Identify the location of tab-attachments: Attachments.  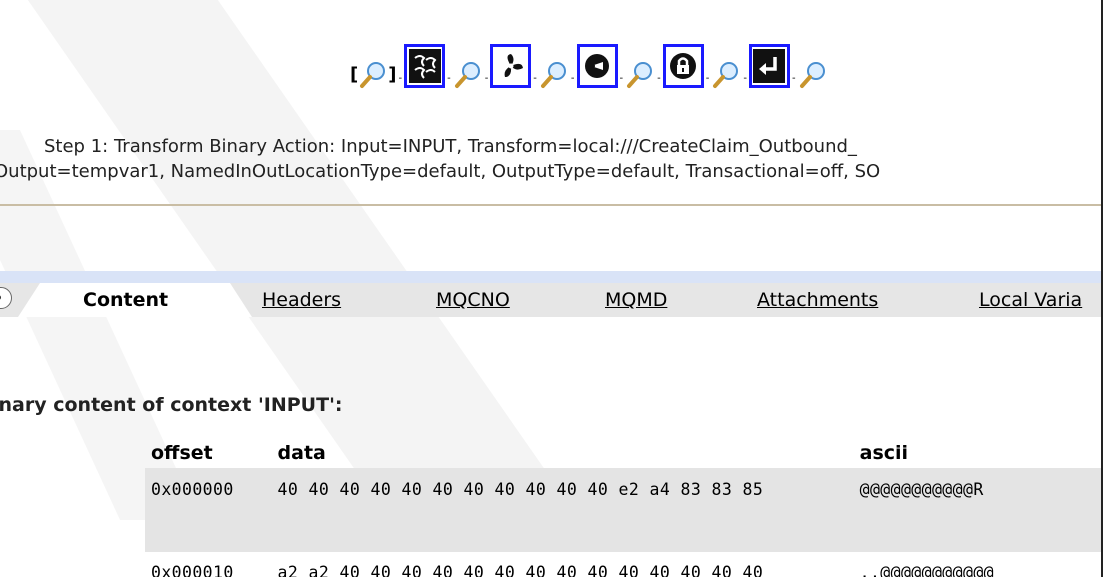
(817, 300).